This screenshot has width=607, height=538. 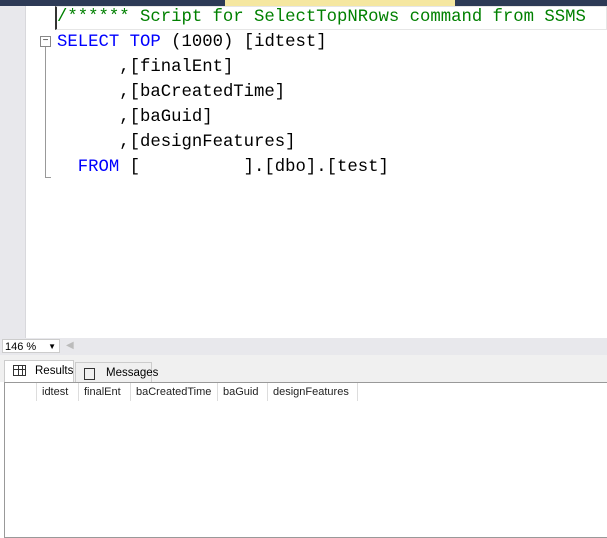 What do you see at coordinates (166, 117) in the screenshot?
I see `code-text: ,[baGuid]` at bounding box center [166, 117].